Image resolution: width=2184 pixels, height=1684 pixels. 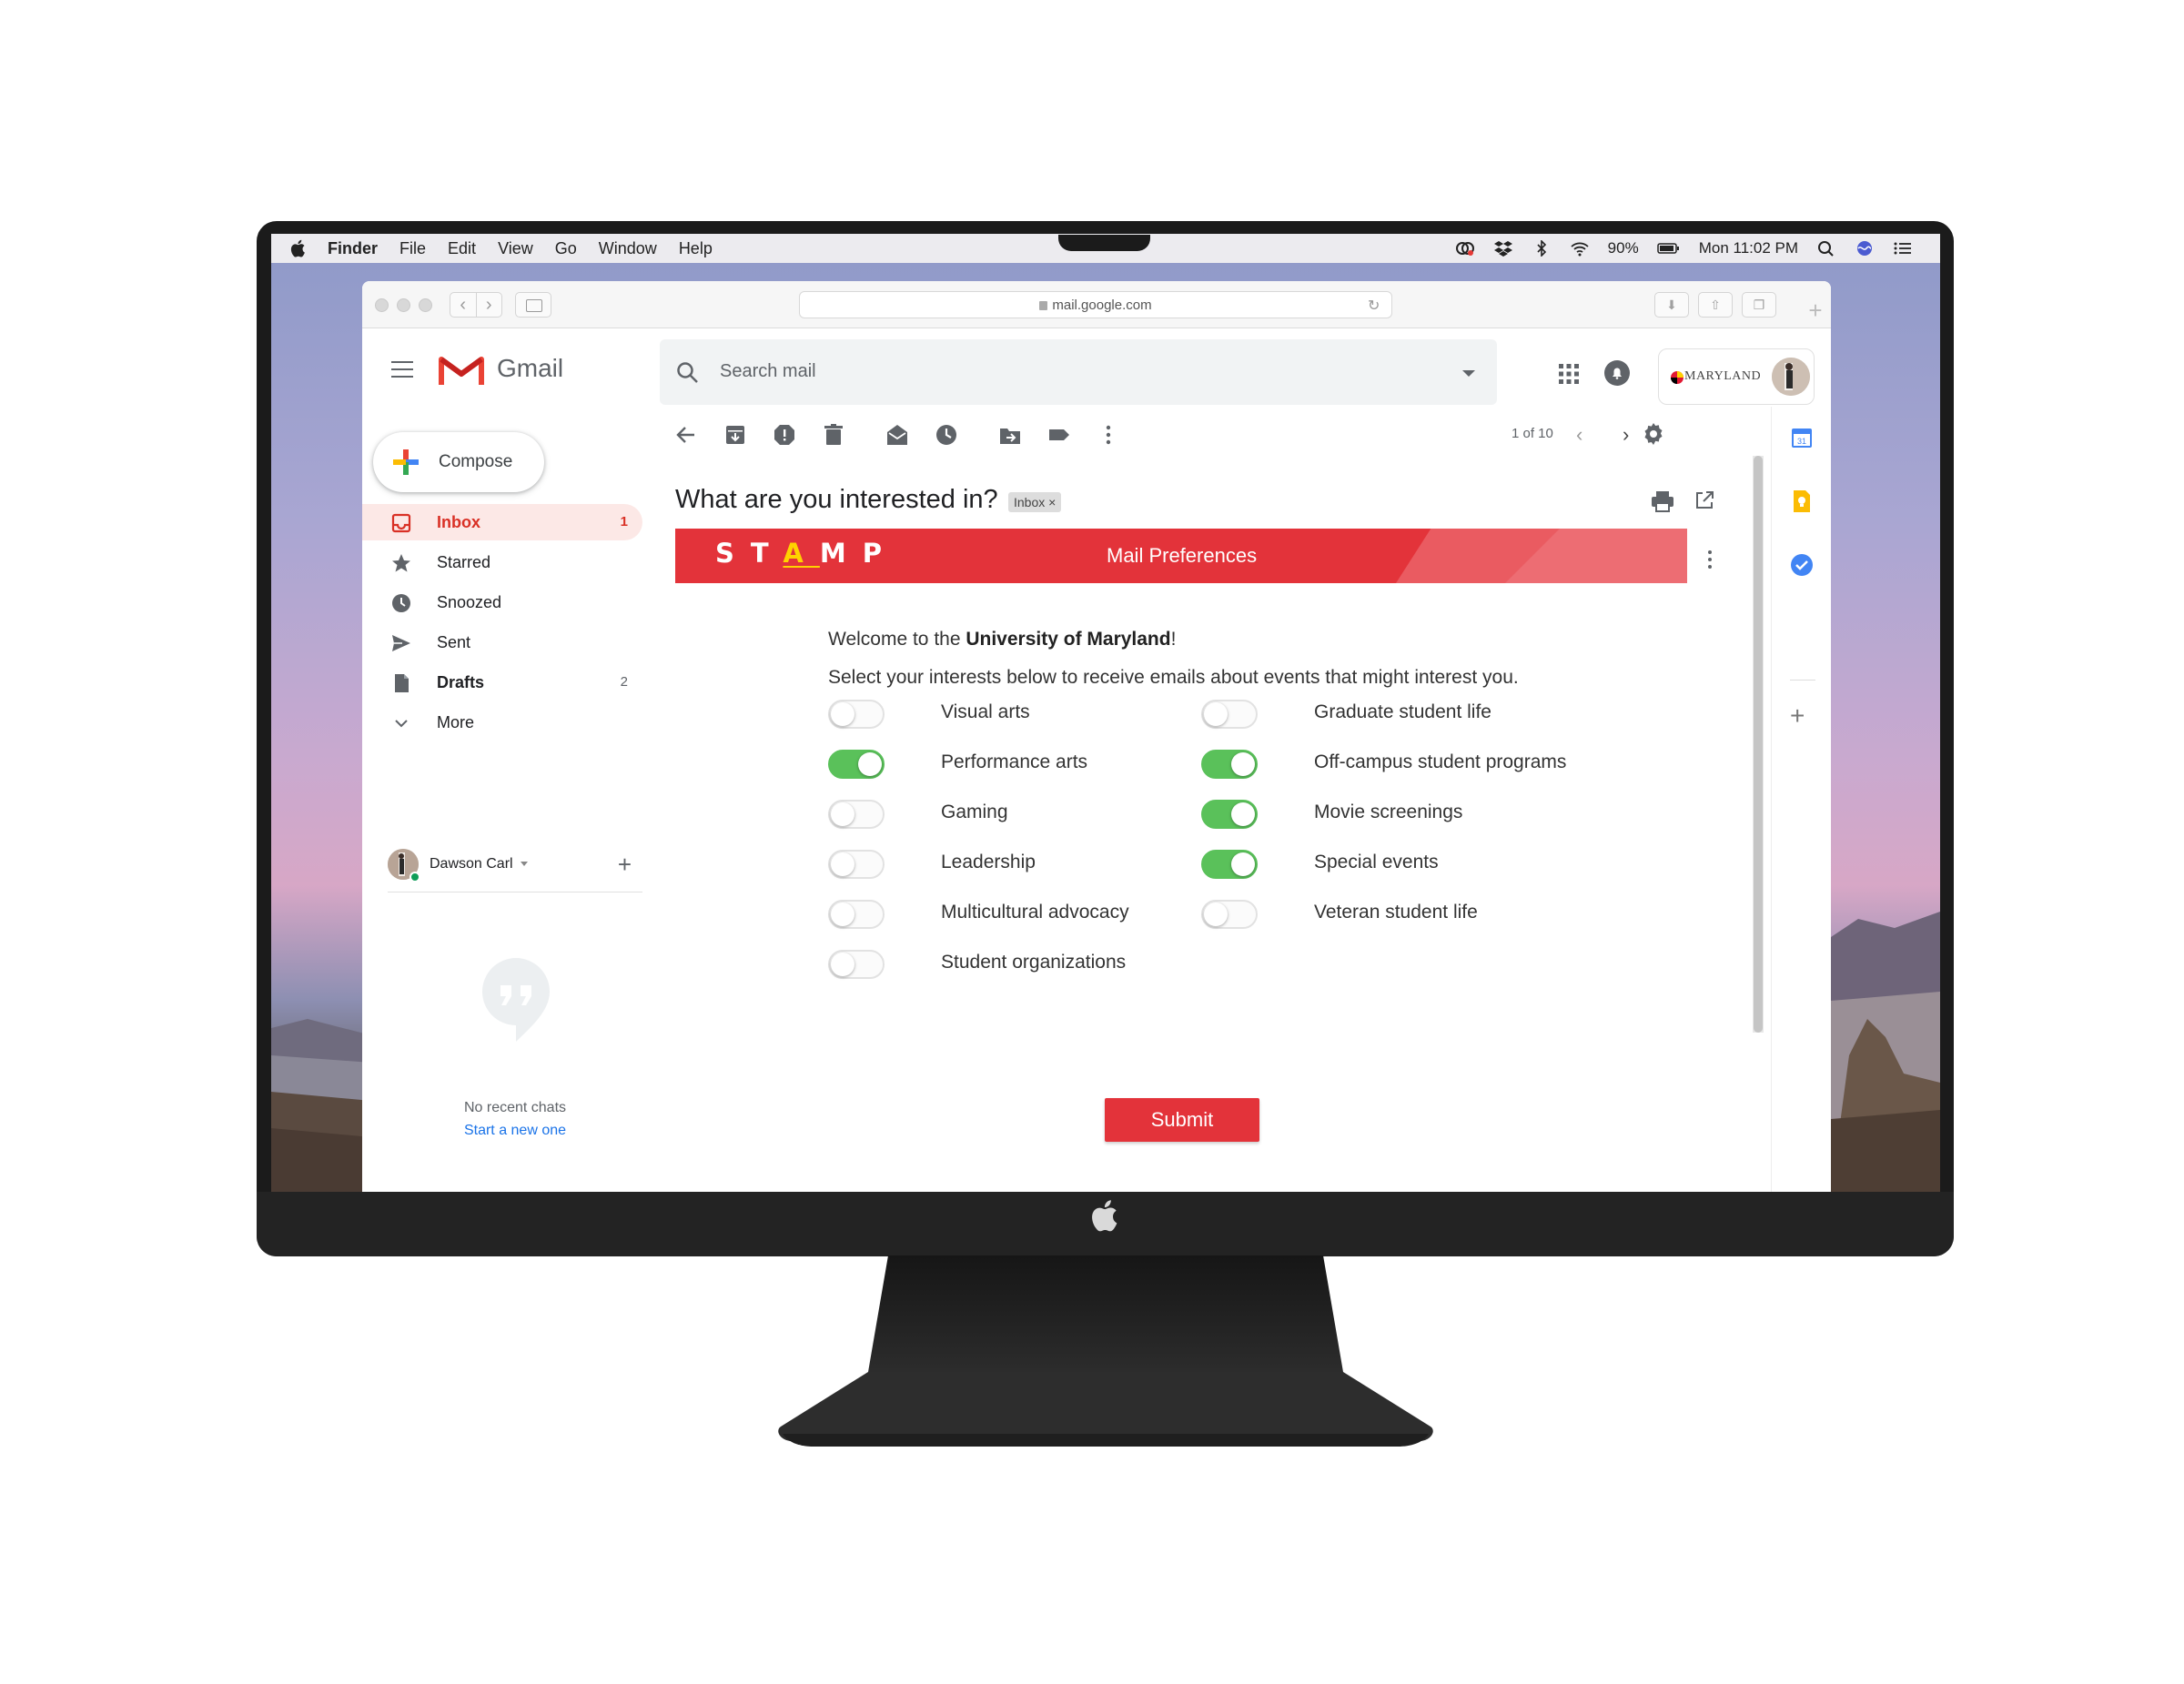 What do you see at coordinates (1010, 435) in the screenshot?
I see `move-to-folder-icon` at bounding box center [1010, 435].